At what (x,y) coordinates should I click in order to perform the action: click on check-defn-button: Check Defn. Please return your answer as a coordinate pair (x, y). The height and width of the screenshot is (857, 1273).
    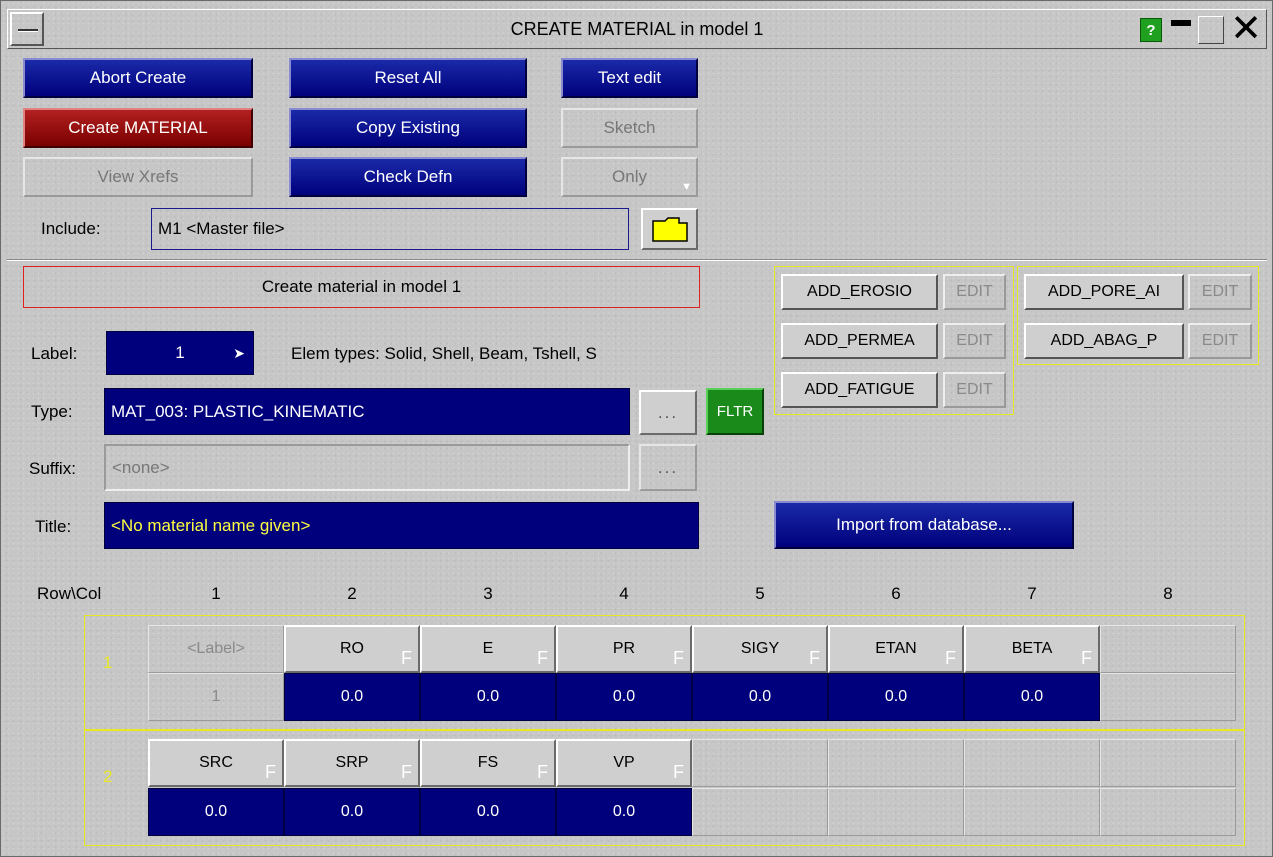
    Looking at the image, I should click on (408, 177).